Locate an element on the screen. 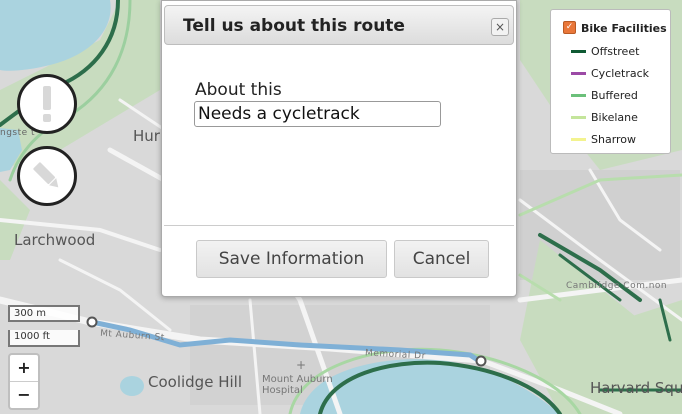 The image size is (682, 418). dialog-title: Tell us about this route is located at coordinates (294, 26).